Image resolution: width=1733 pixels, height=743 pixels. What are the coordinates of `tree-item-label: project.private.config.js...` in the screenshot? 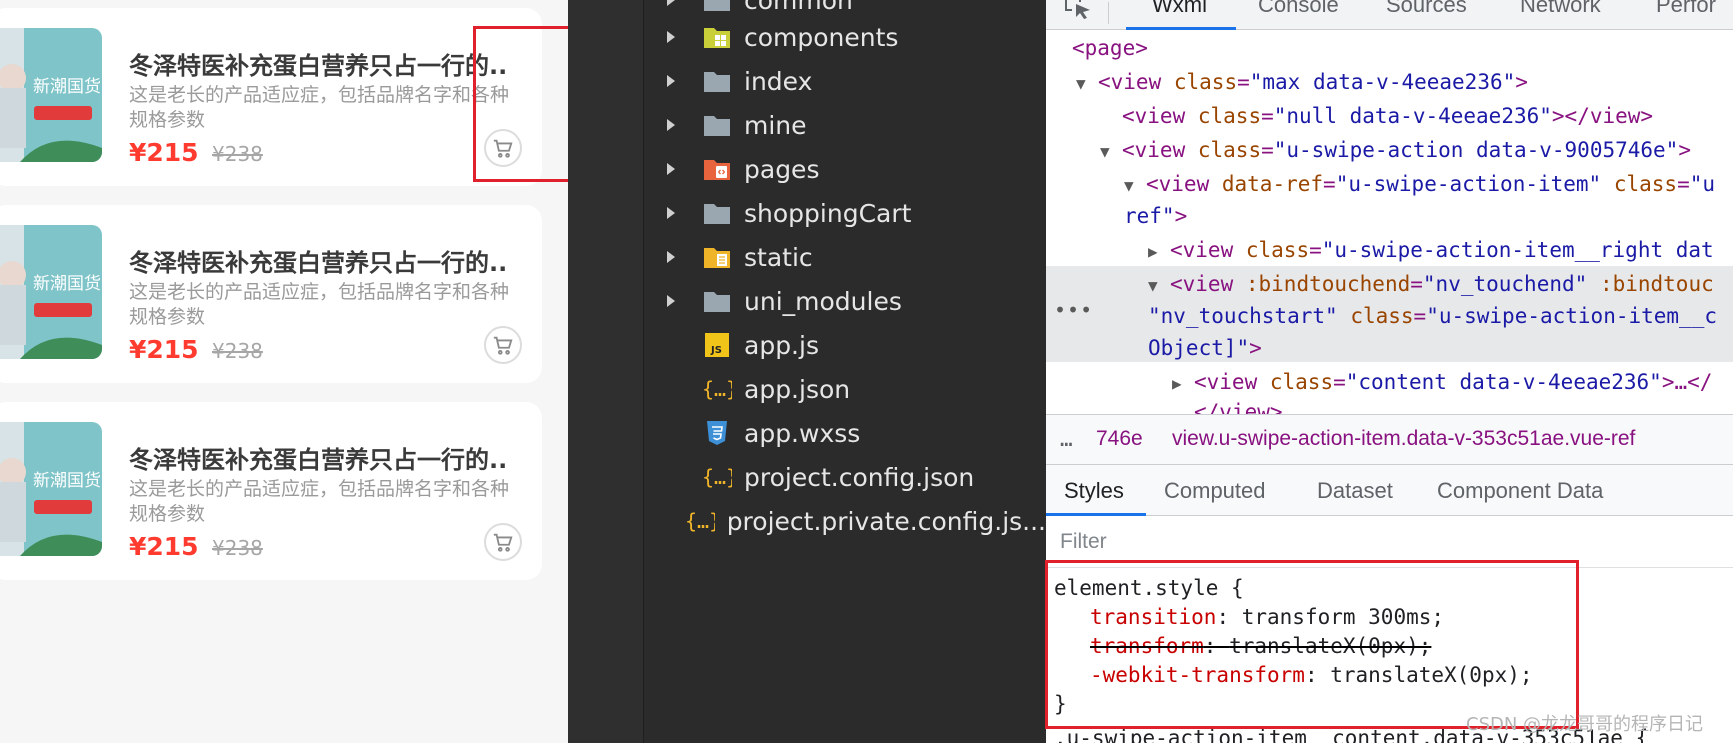 It's located at (886, 521).